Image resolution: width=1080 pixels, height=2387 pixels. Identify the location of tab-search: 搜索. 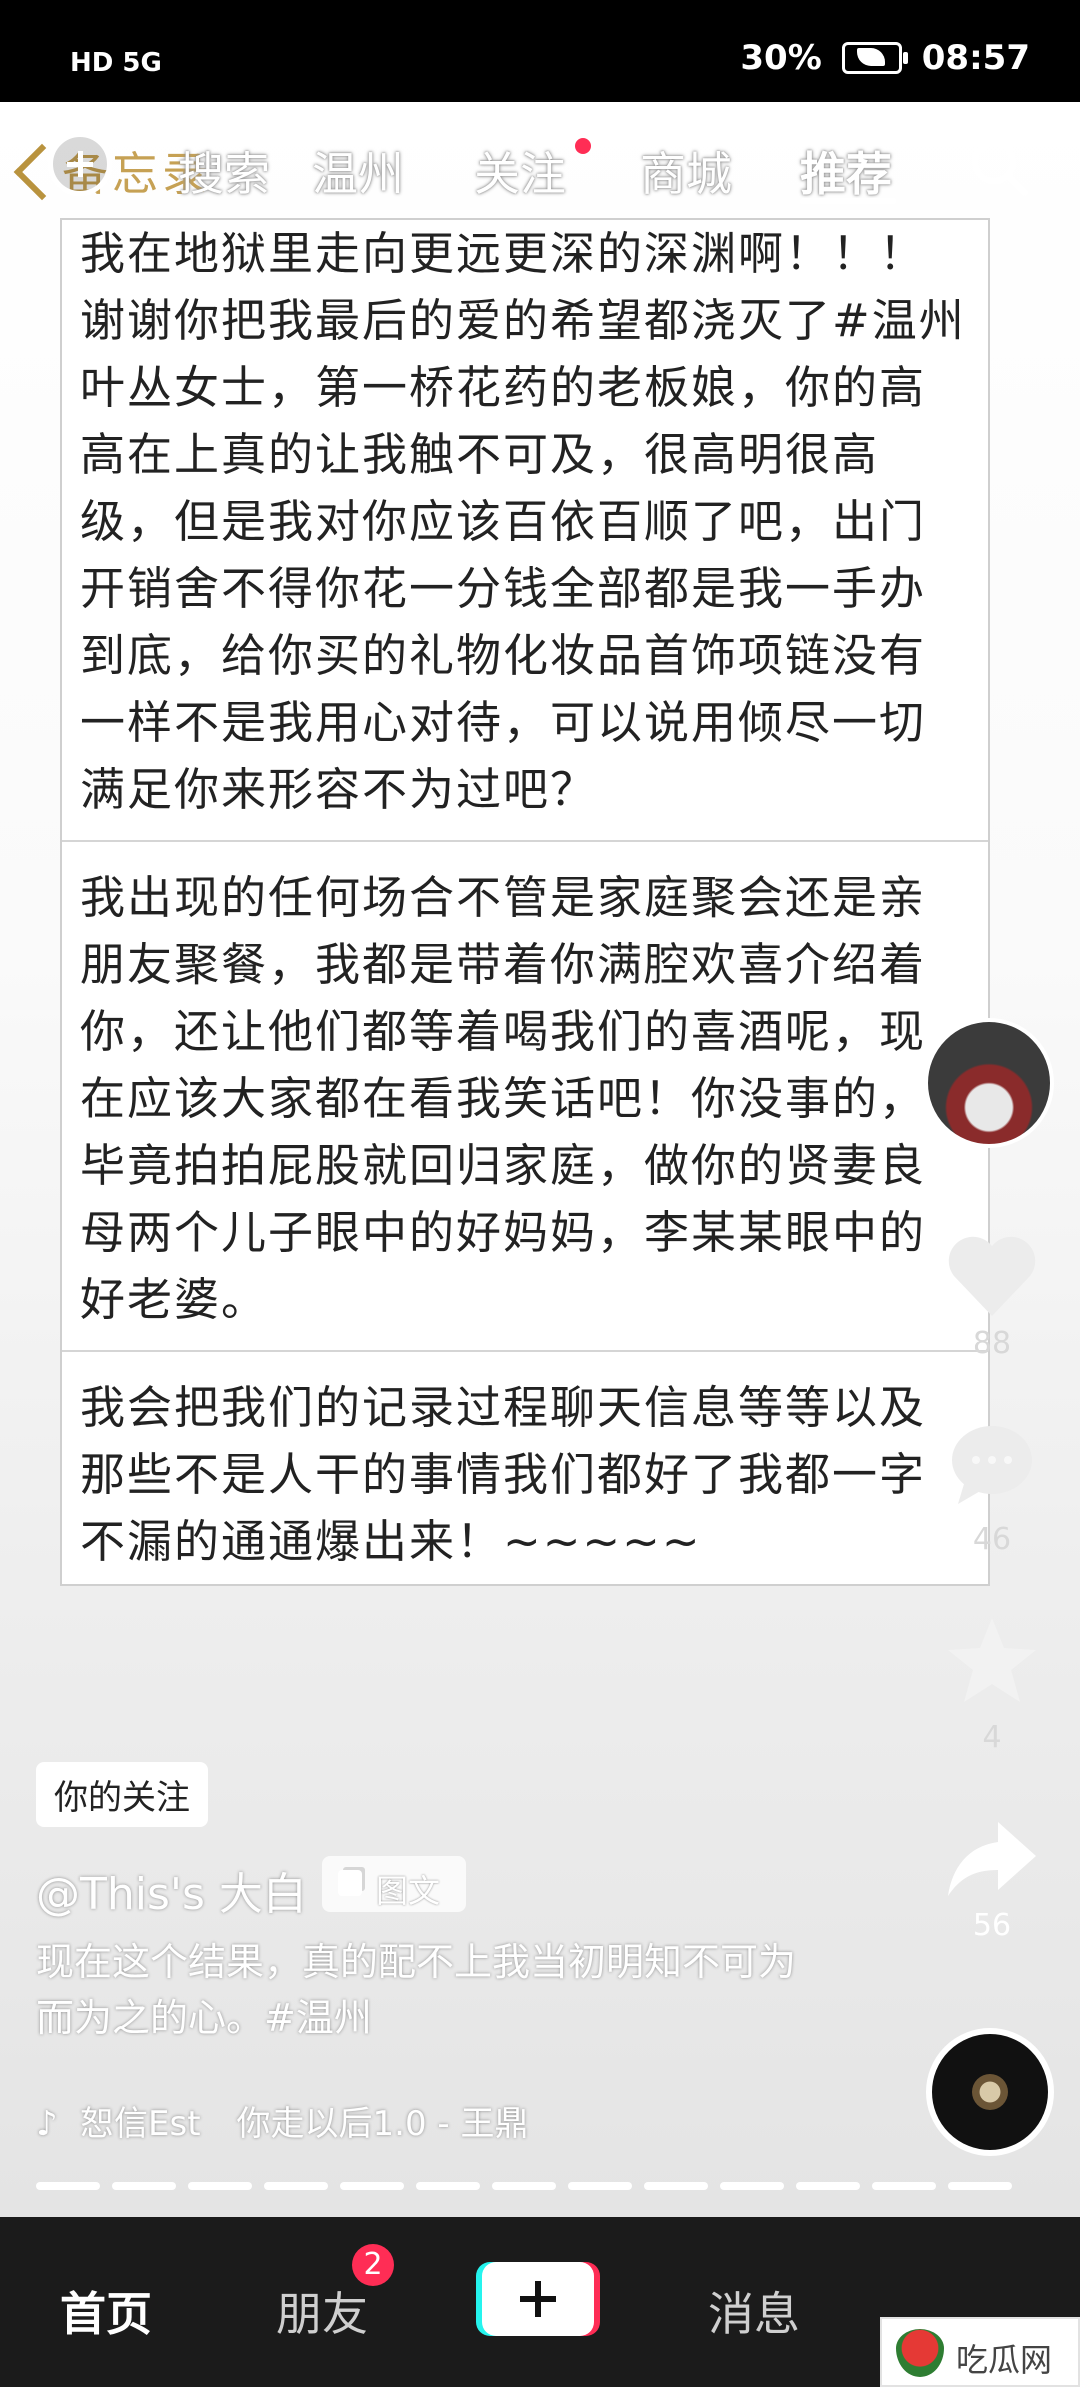
(224, 171).